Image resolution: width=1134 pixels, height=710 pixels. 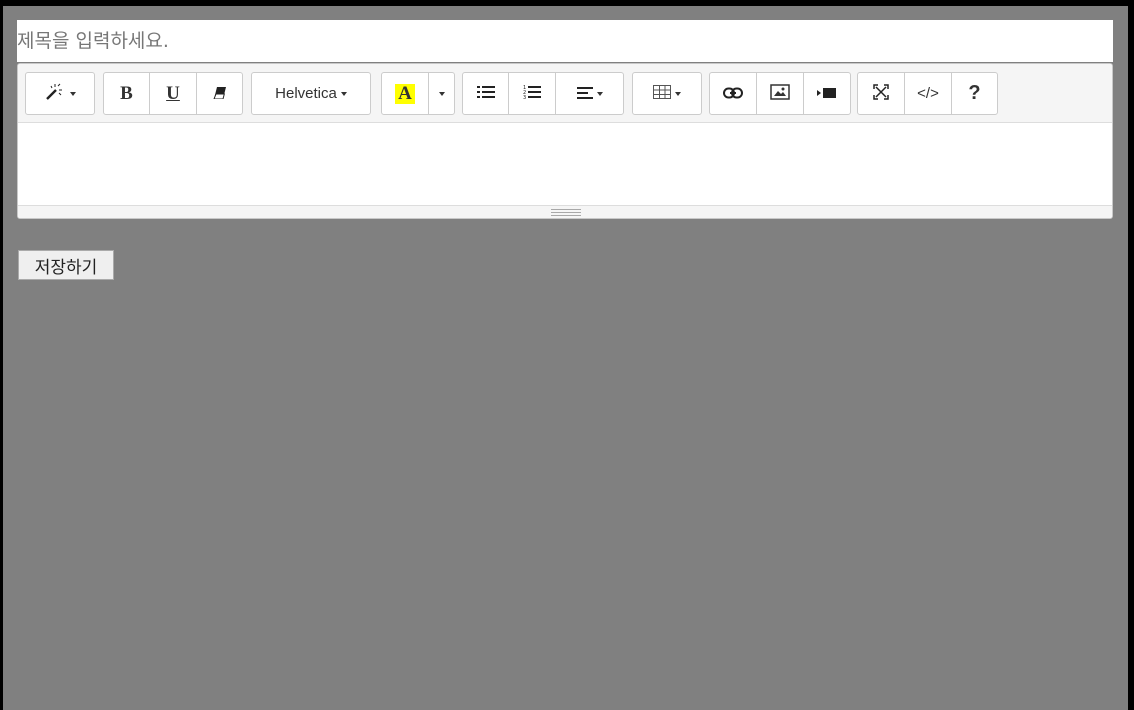 I want to click on fullscreen-icon, so click(x=881, y=93).